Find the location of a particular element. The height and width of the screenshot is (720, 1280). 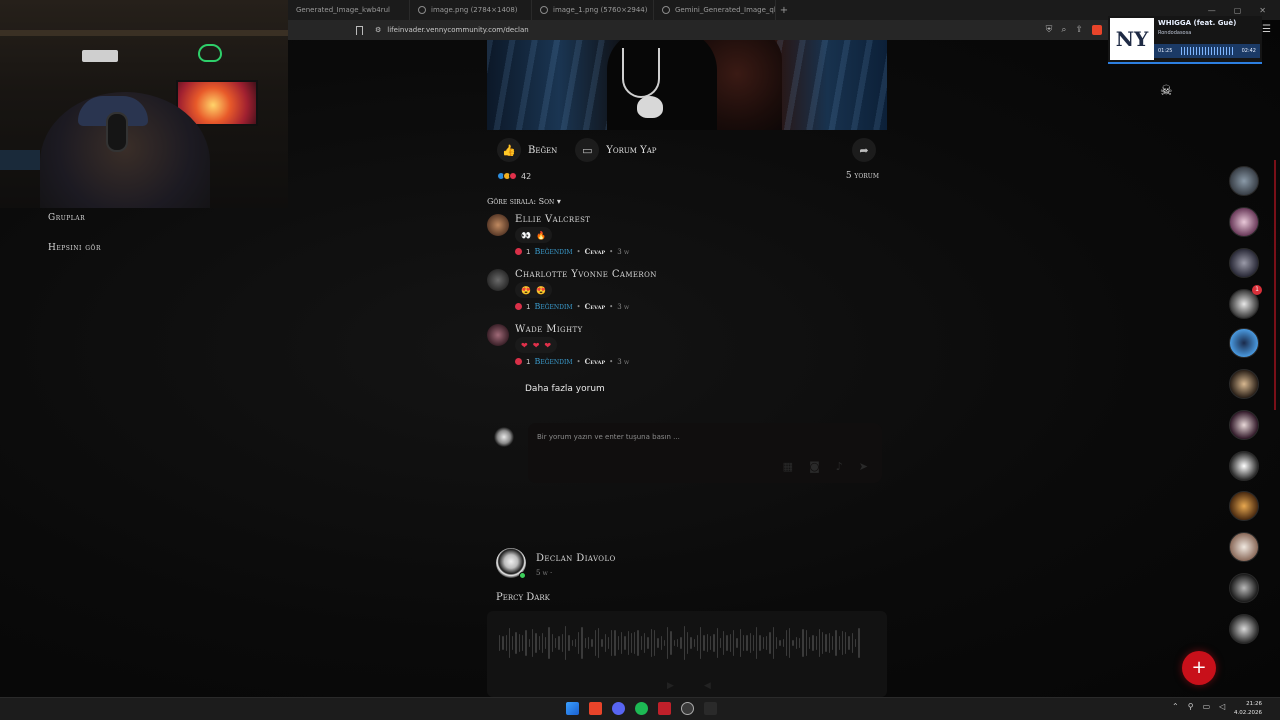

obs-icon is located at coordinates (687, 708).